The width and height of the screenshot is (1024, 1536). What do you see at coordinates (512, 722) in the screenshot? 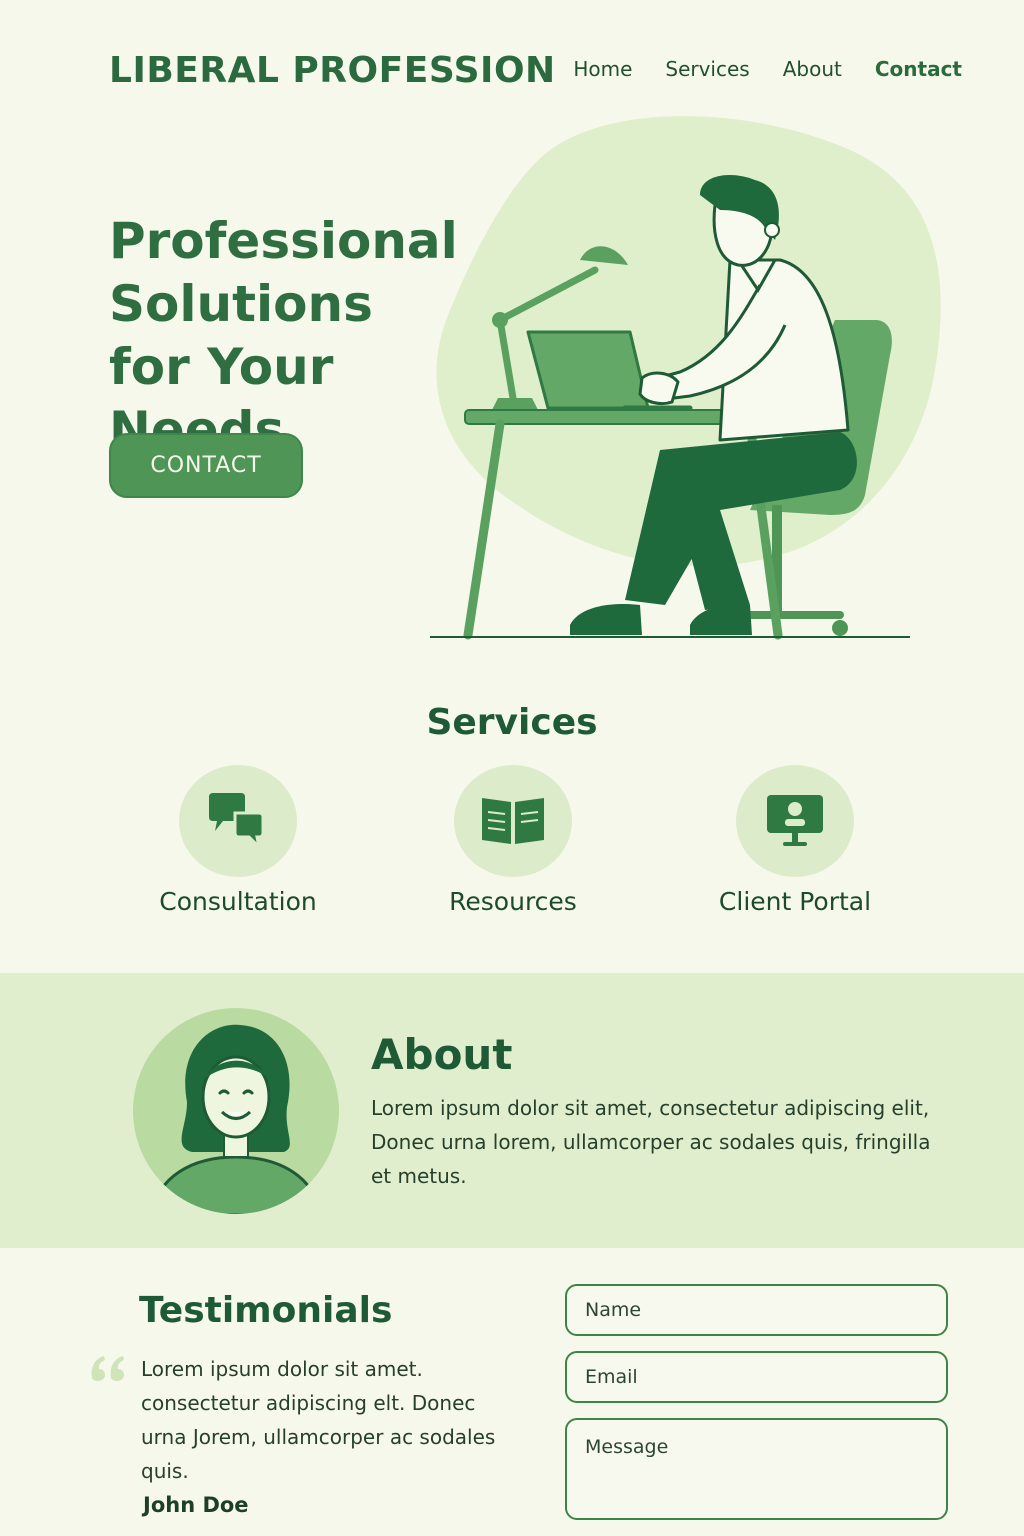
I see `services-title: Services` at bounding box center [512, 722].